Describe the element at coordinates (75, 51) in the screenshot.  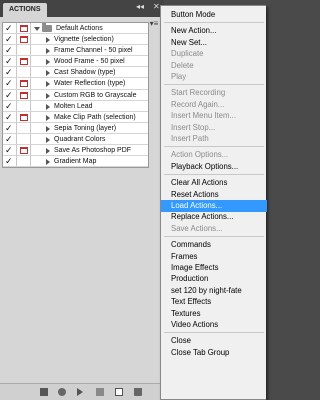
I see `action-row: ✓ Frame Channel - 50 pixel` at that location.